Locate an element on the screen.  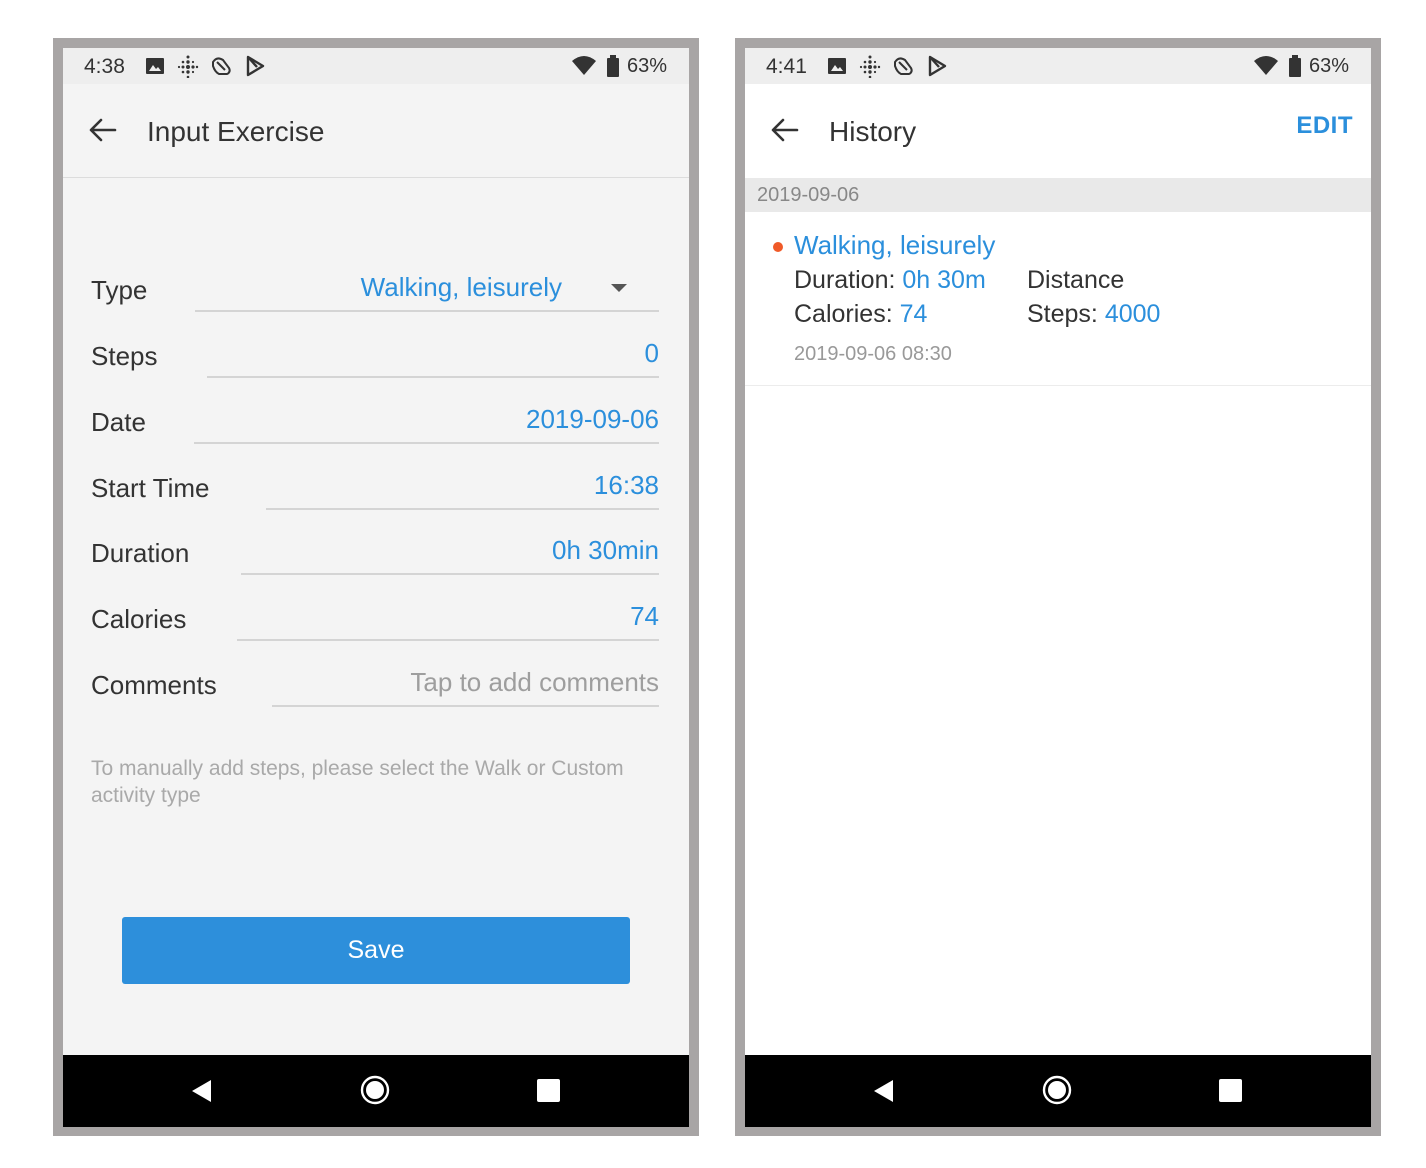
edit-button: EDIT is located at coordinates (1324, 126).